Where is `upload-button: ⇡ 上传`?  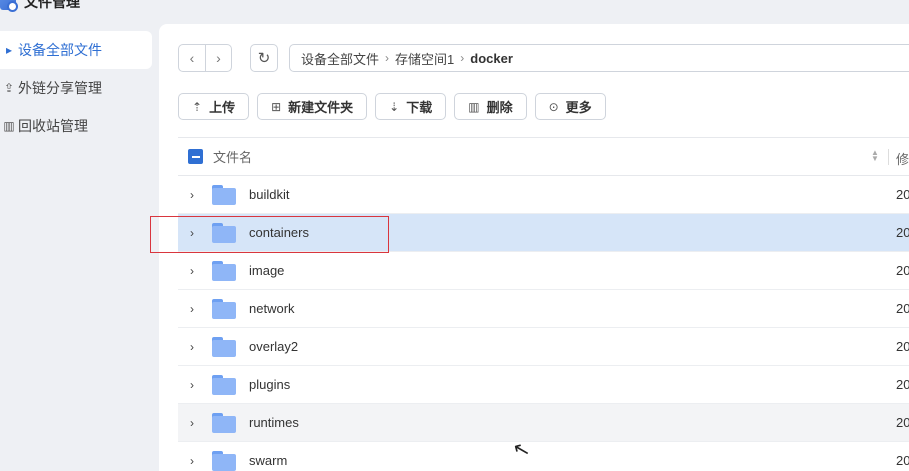 upload-button: ⇡ 上传 is located at coordinates (214, 106).